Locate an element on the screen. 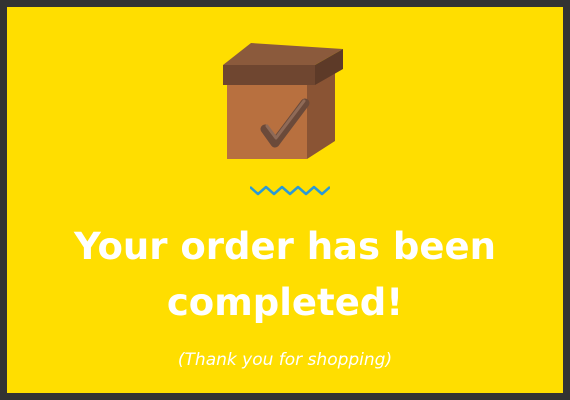 The width and height of the screenshot is (570, 400). wavy-line-icon is located at coordinates (290, 190).